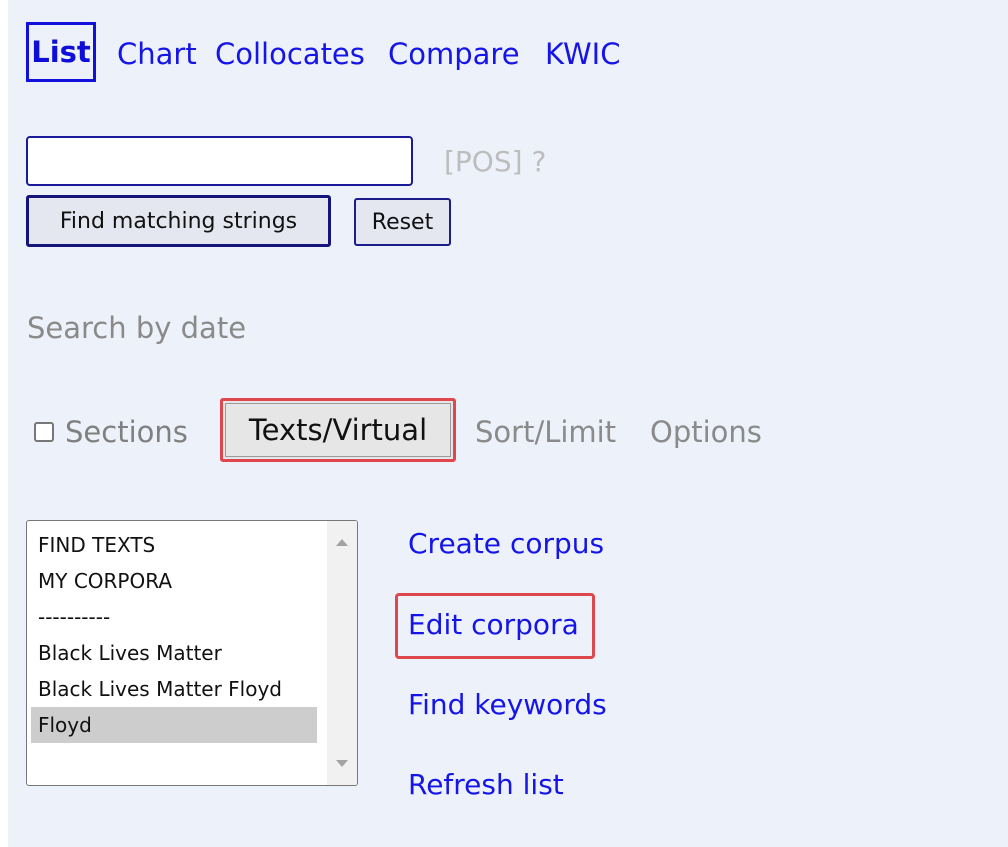  What do you see at coordinates (290, 54) in the screenshot?
I see `tab-collocates: Collocates` at bounding box center [290, 54].